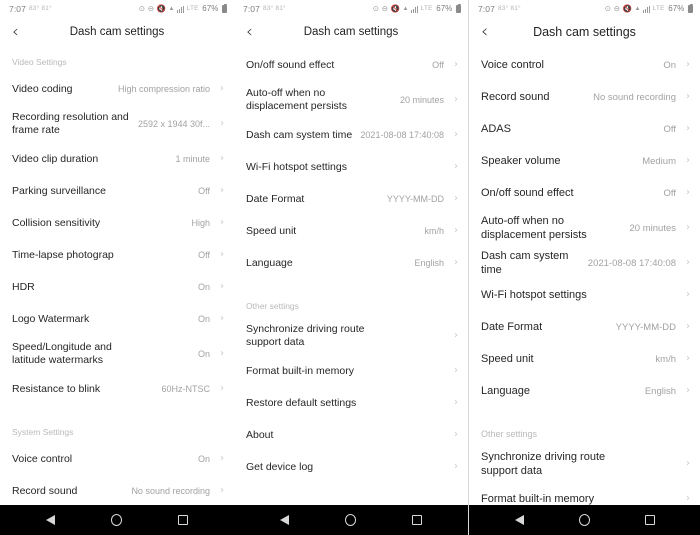 The width and height of the screenshot is (700, 535). Describe the element at coordinates (652, 228) in the screenshot. I see `settings-row-value: 20 minutes` at that location.